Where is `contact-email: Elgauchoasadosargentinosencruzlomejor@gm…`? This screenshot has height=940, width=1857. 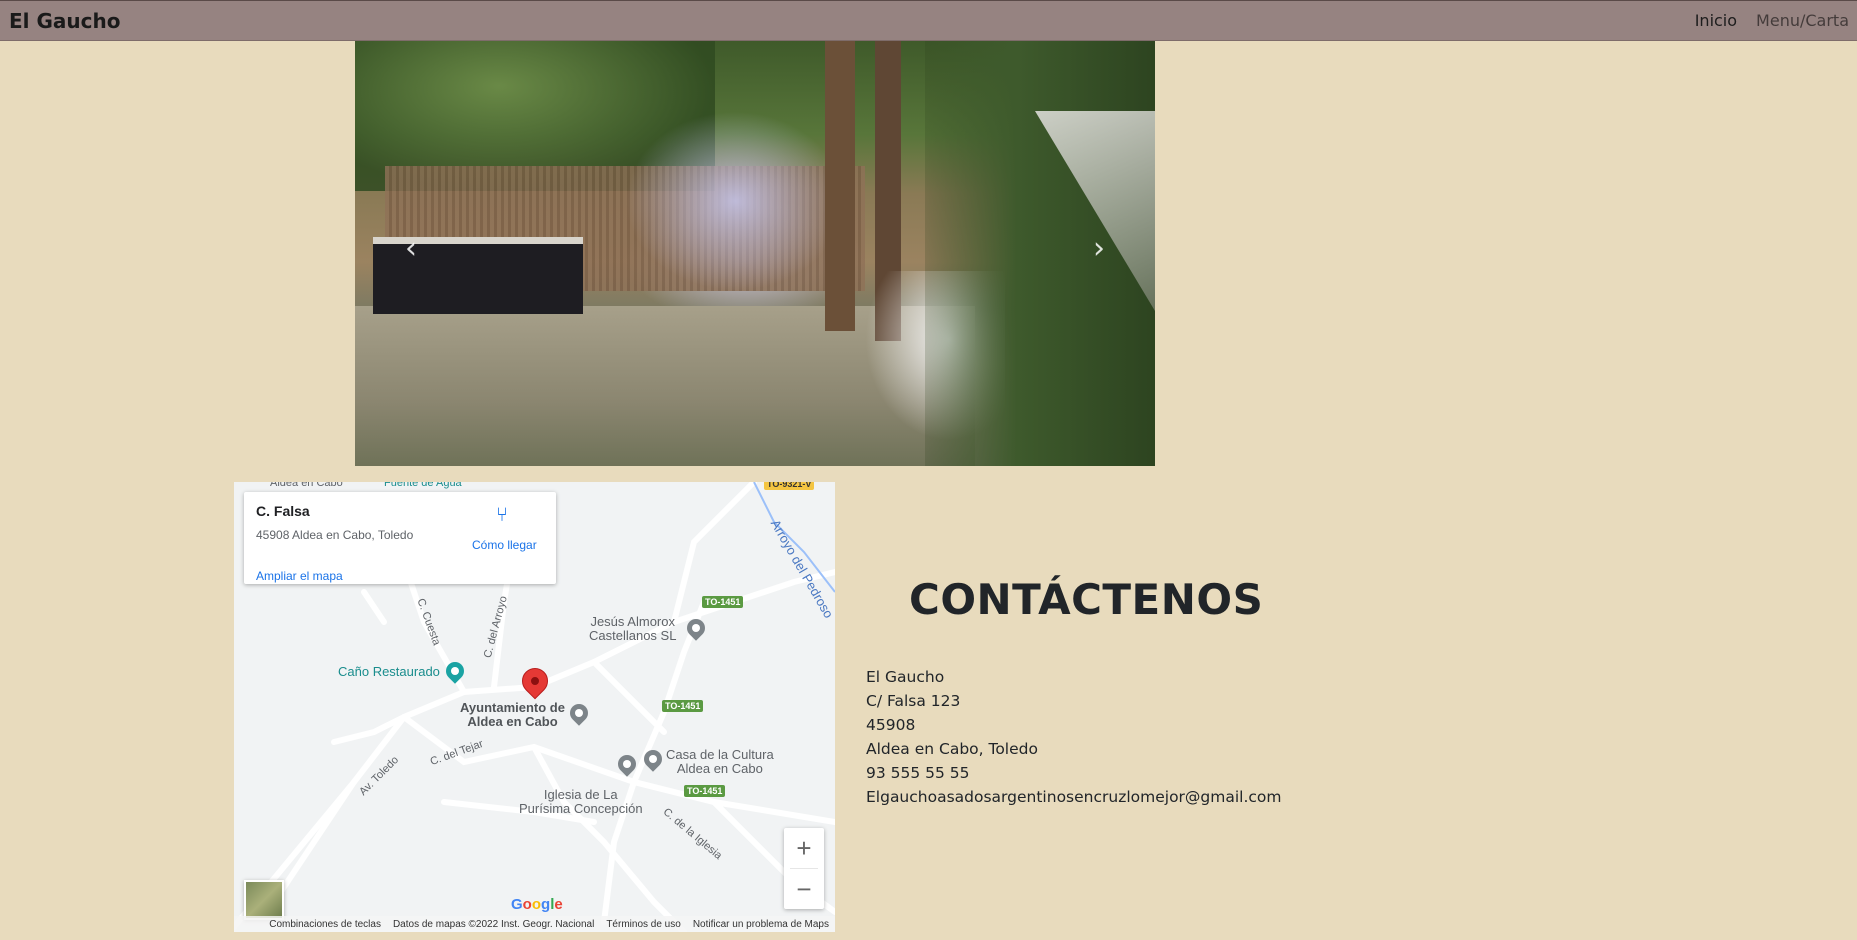
contact-email: Elgauchoasadosargentinosencruzlomejor@gm… is located at coordinates (1074, 797).